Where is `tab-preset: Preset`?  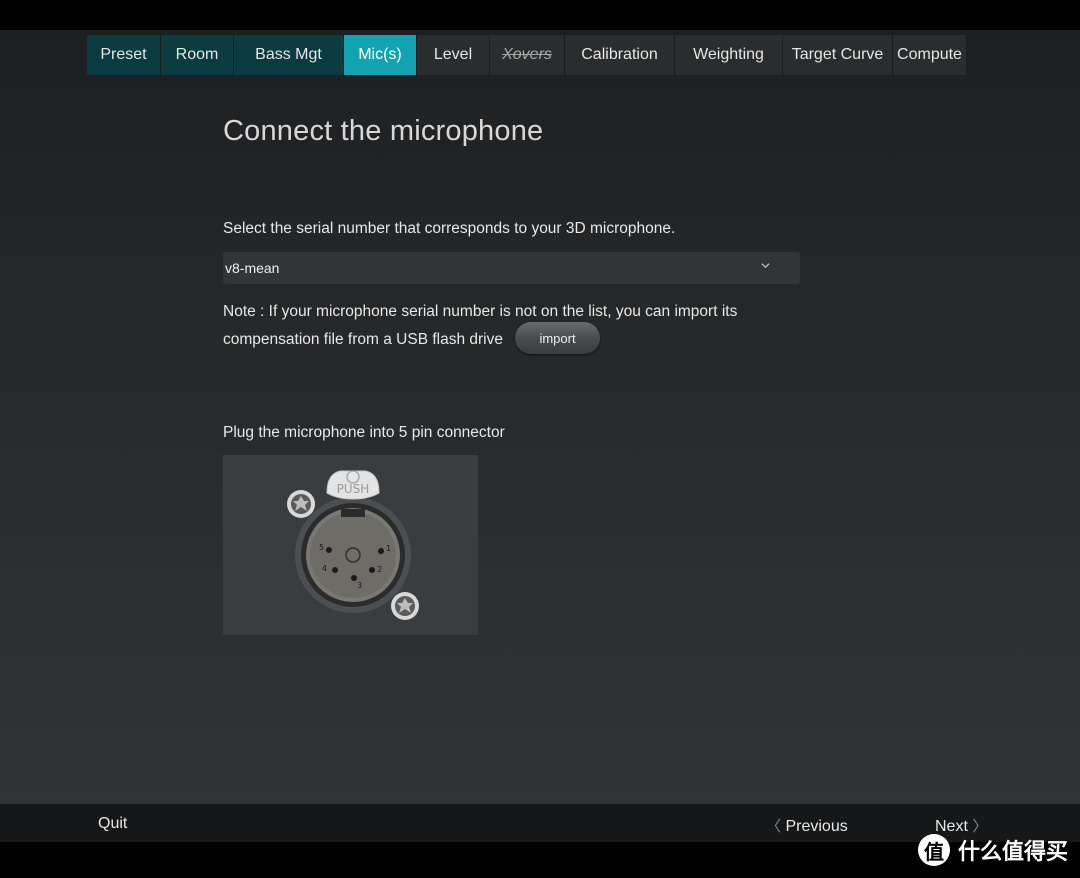 tab-preset: Preset is located at coordinates (124, 55).